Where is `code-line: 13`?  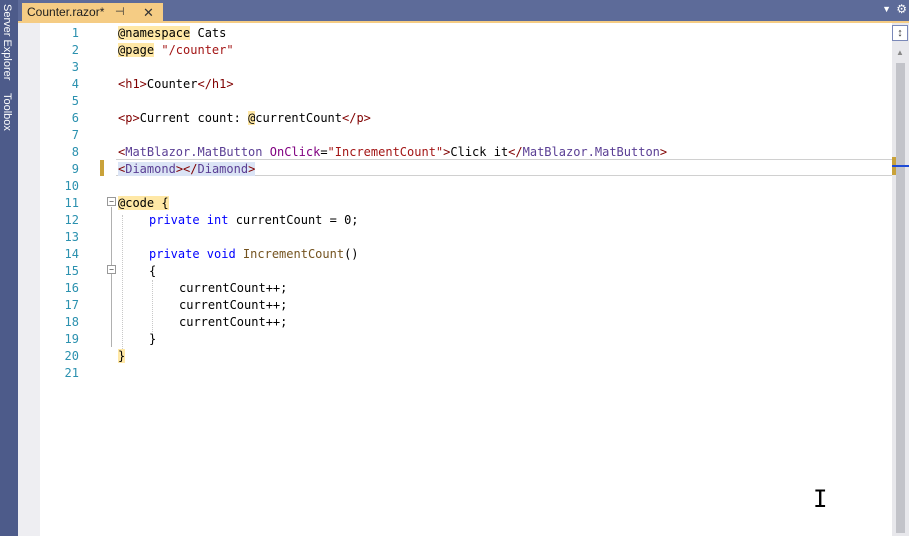
code-line: 13 is located at coordinates (455, 237).